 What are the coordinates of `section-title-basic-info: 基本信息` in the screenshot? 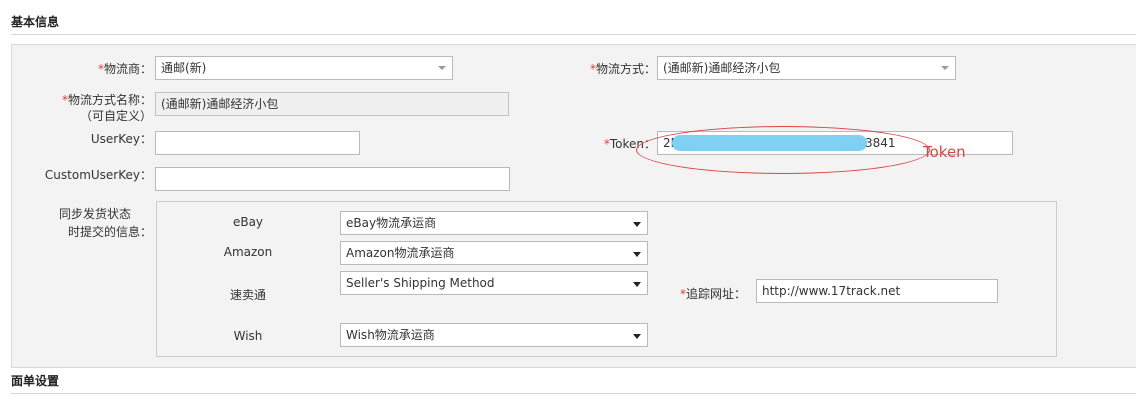 It's located at (35, 22).